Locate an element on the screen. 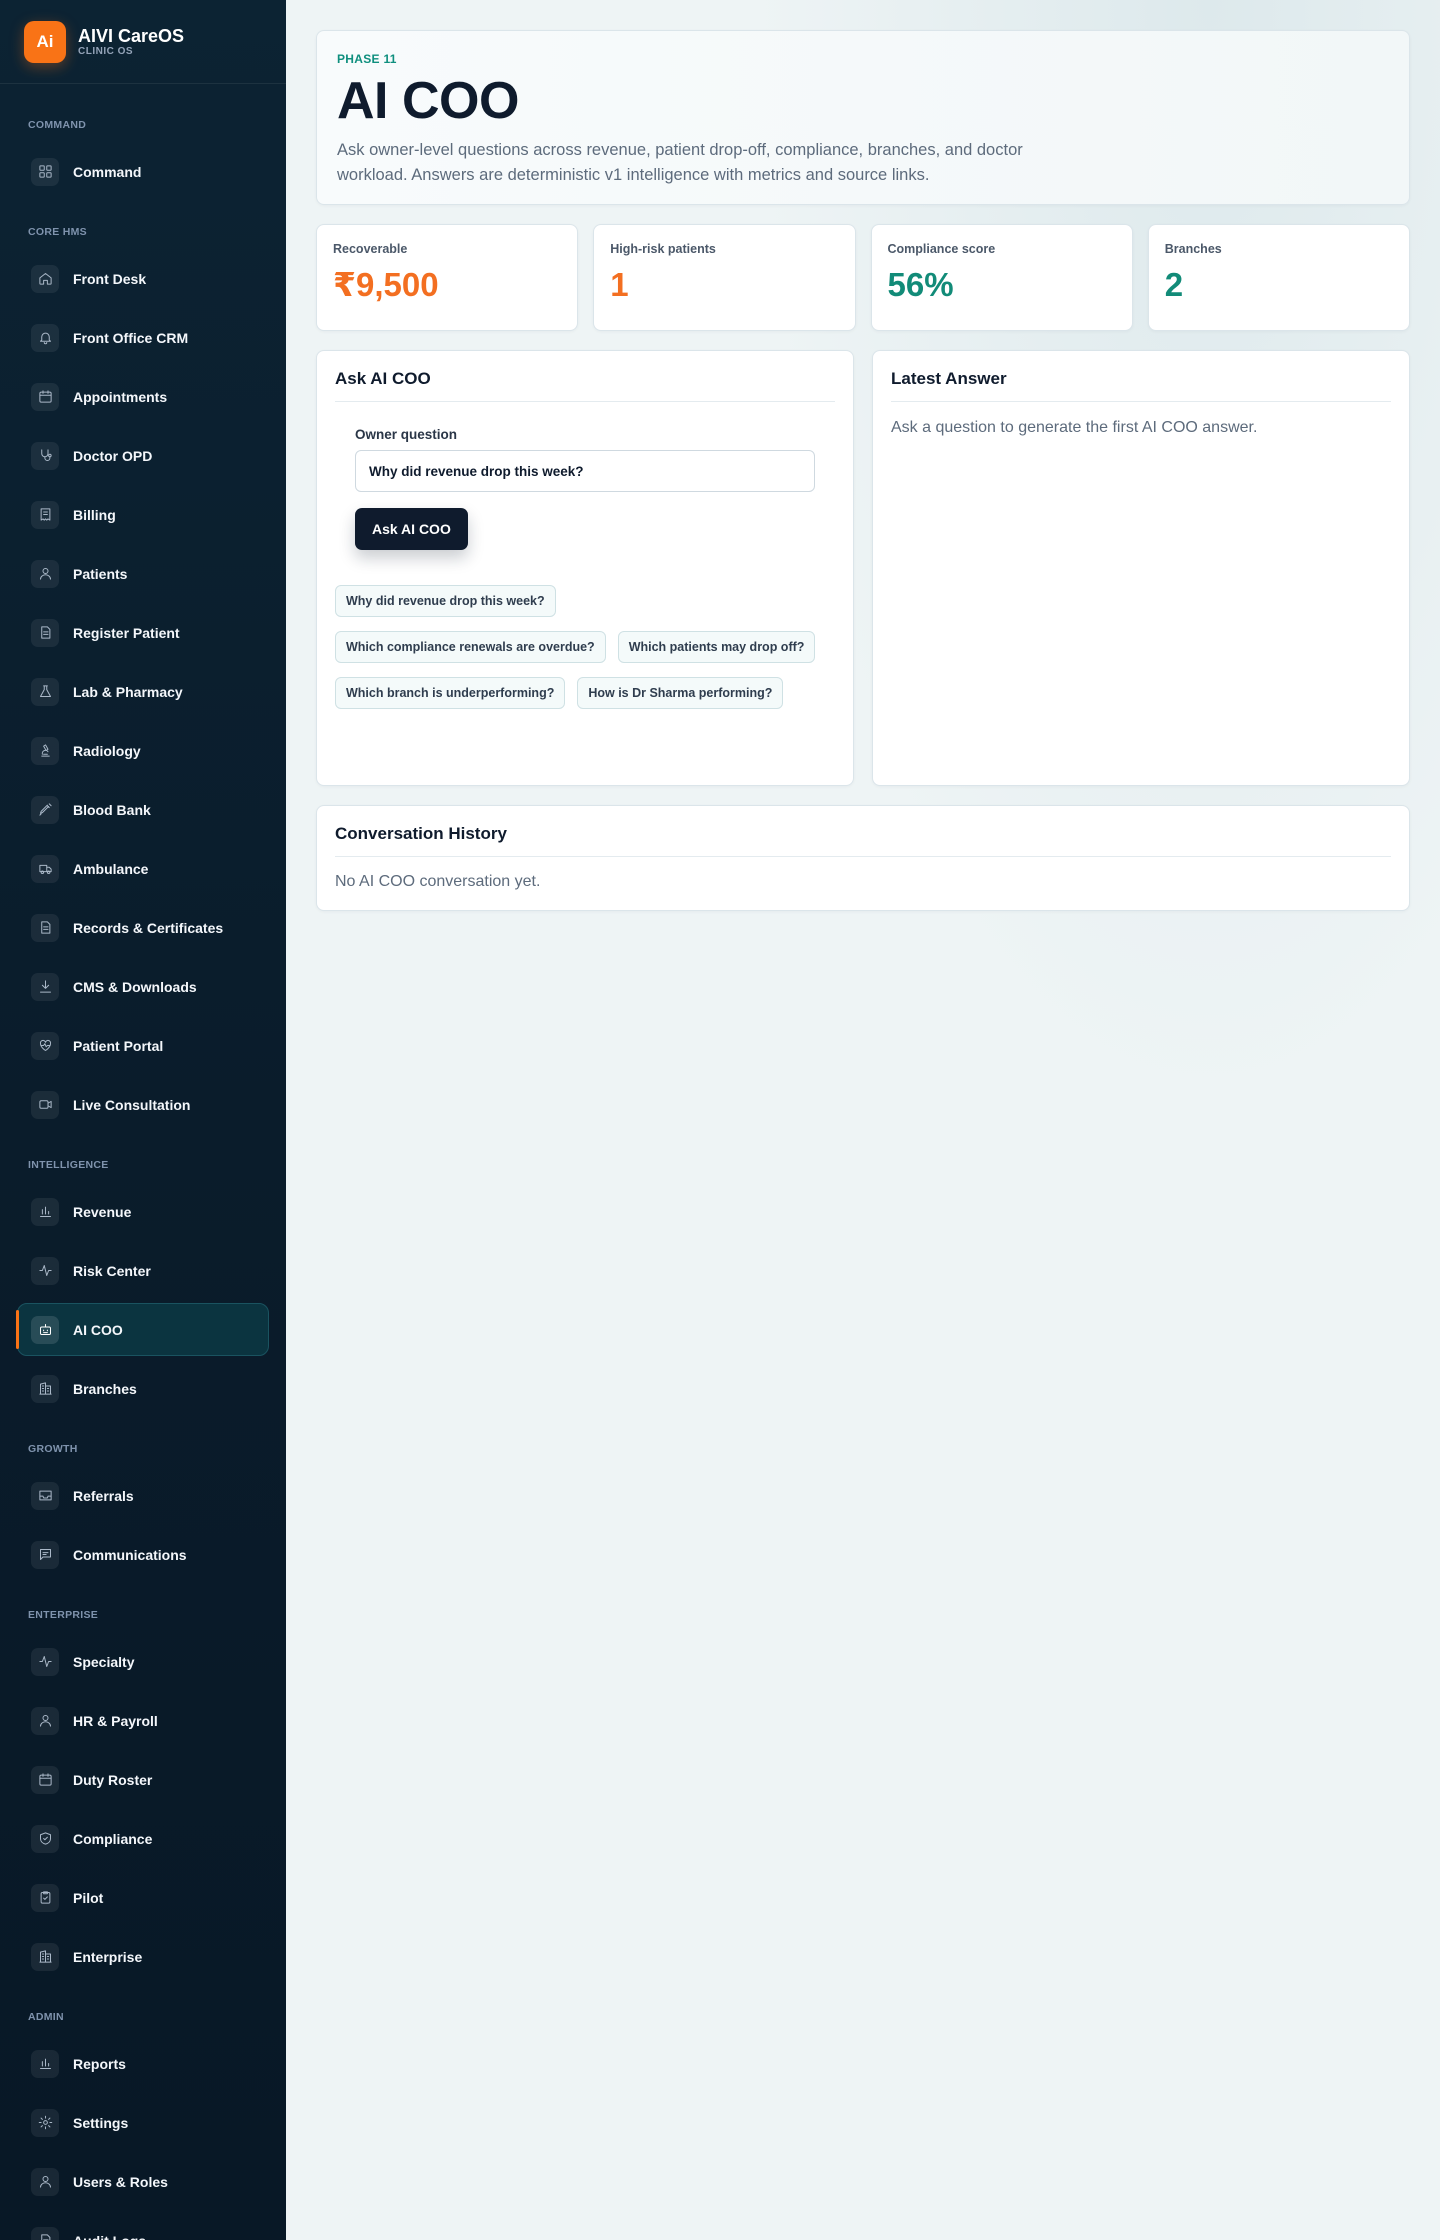 The height and width of the screenshot is (2240, 1440). heart-pulse-icon is located at coordinates (45, 1045).